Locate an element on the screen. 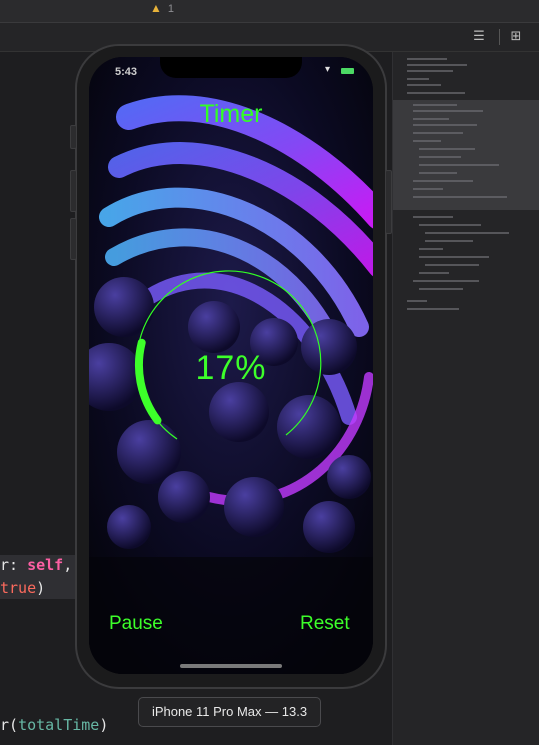  warning-icon: ▲ is located at coordinates (156, 8).